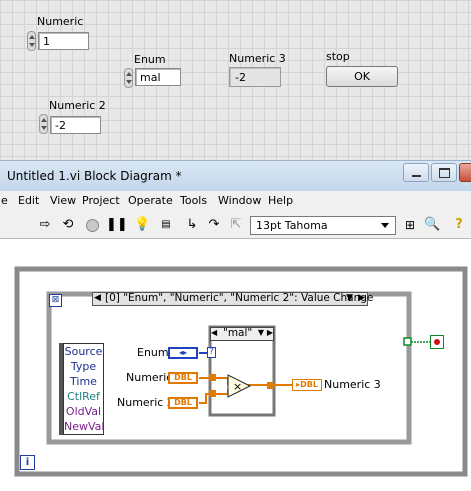 This screenshot has height=491, width=471. I want to click on numeric3-indicator: -2, so click(255, 77).